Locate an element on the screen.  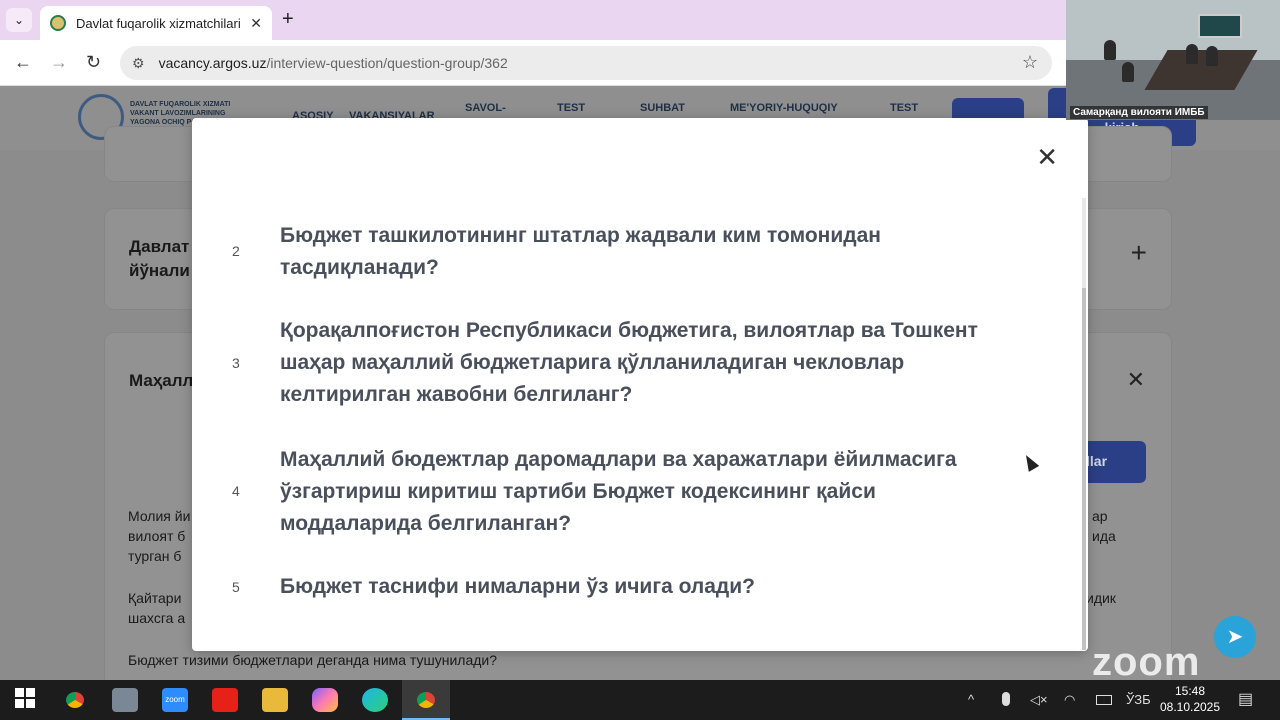
site-info-icon: ⚙ is located at coordinates (138, 63).